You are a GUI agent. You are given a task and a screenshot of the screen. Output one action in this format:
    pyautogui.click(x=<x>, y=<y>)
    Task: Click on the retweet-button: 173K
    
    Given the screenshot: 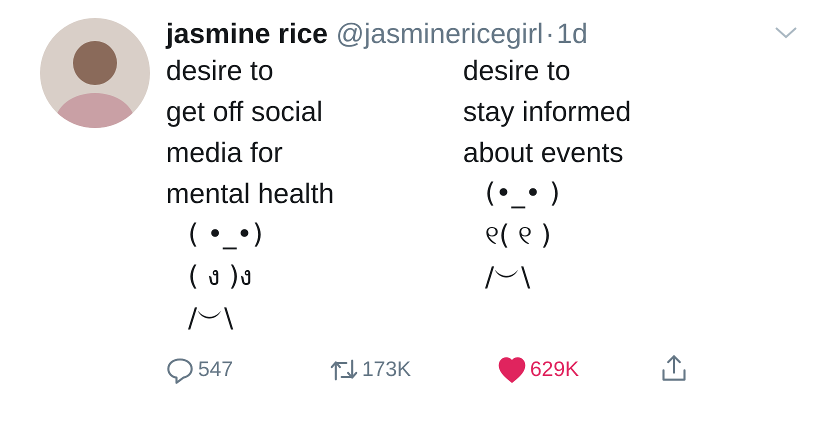 What is the action you would take?
    pyautogui.click(x=371, y=370)
    